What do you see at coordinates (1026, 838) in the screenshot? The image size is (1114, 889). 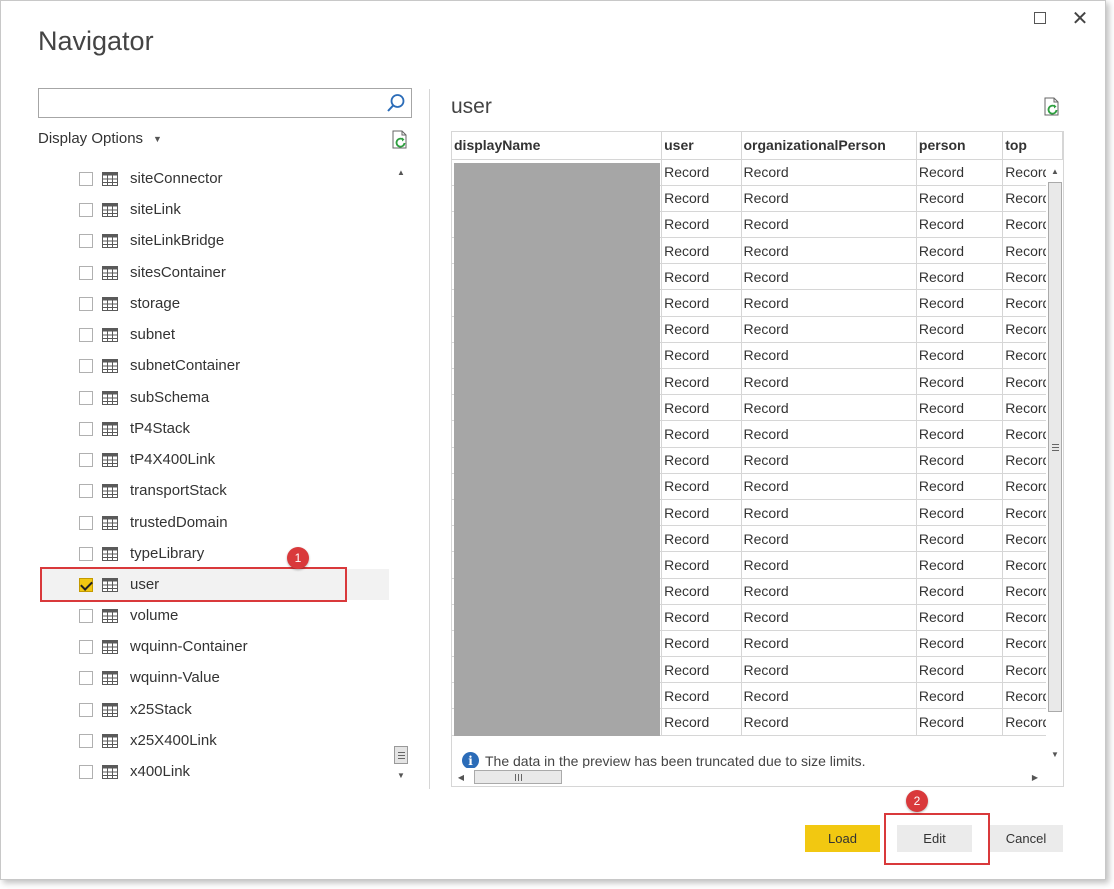 I see `cancel-button: Cancel` at bounding box center [1026, 838].